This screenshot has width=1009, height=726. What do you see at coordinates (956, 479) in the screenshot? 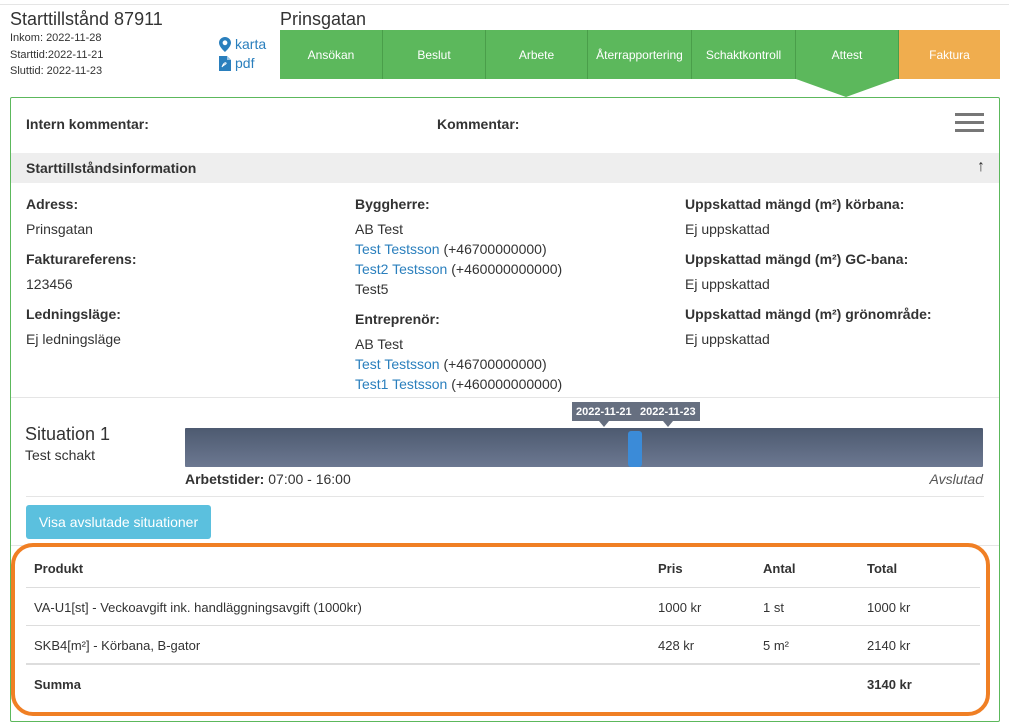
I see `situation-status: Avslutad` at bounding box center [956, 479].